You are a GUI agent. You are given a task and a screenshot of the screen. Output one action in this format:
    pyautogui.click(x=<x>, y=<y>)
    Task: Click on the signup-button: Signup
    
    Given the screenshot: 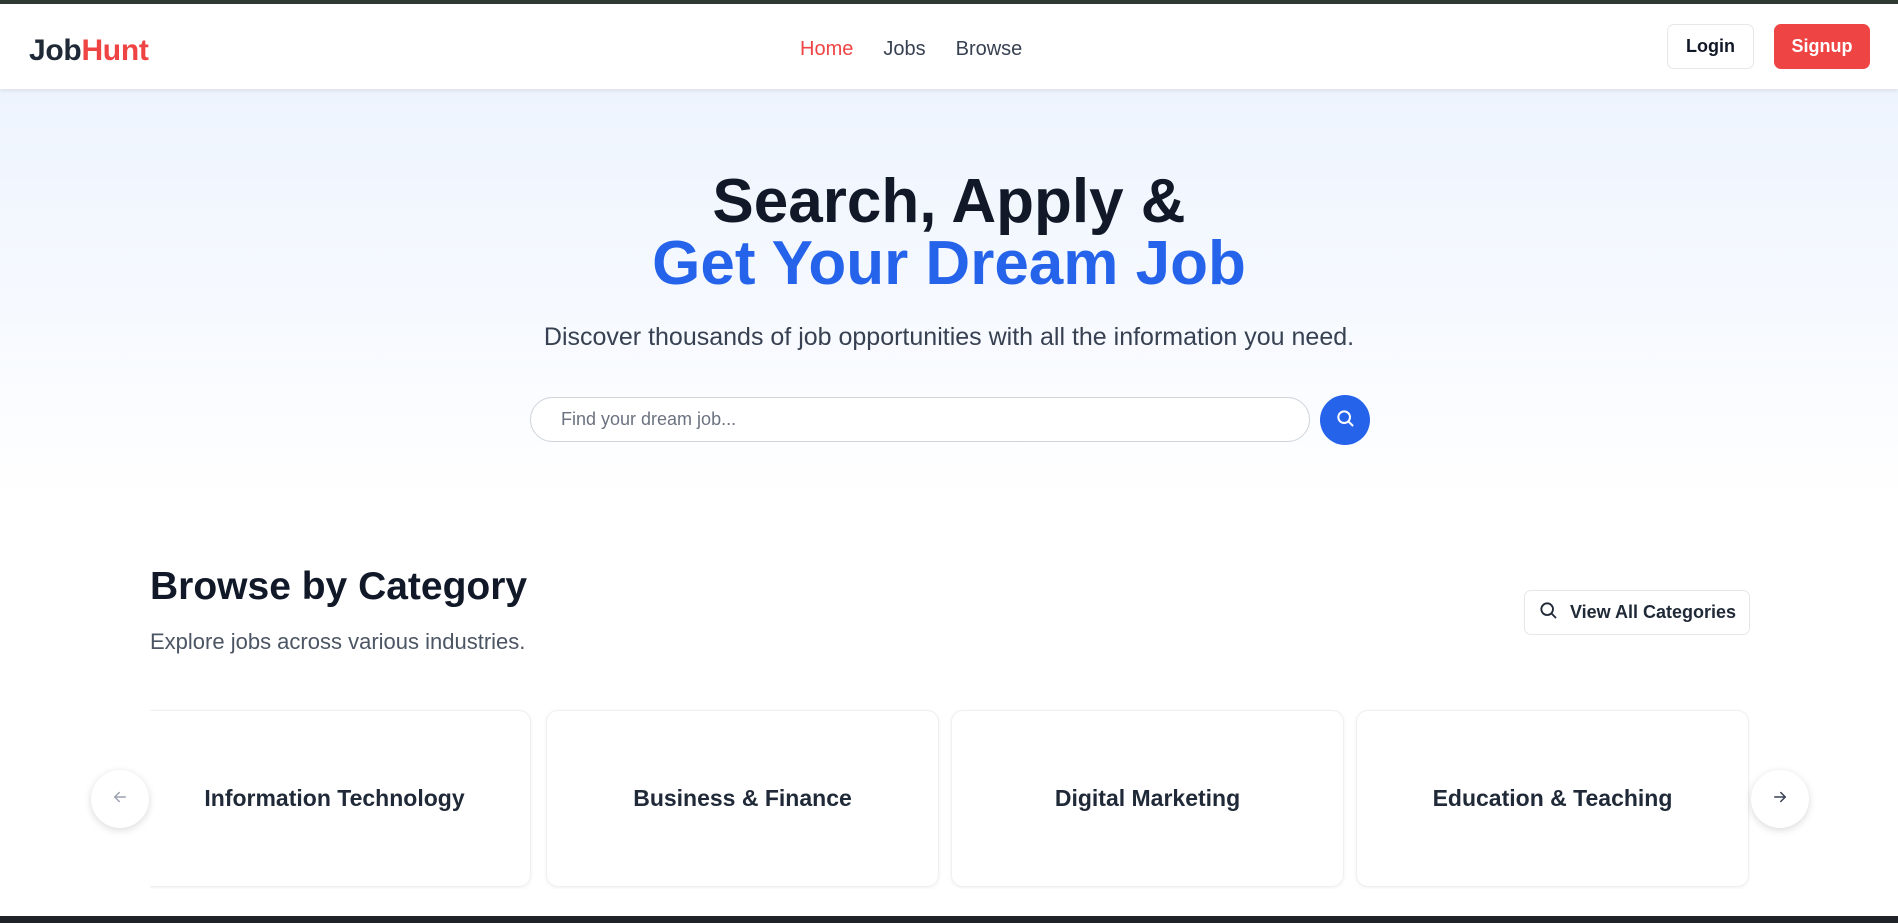 What is the action you would take?
    pyautogui.click(x=1822, y=46)
    